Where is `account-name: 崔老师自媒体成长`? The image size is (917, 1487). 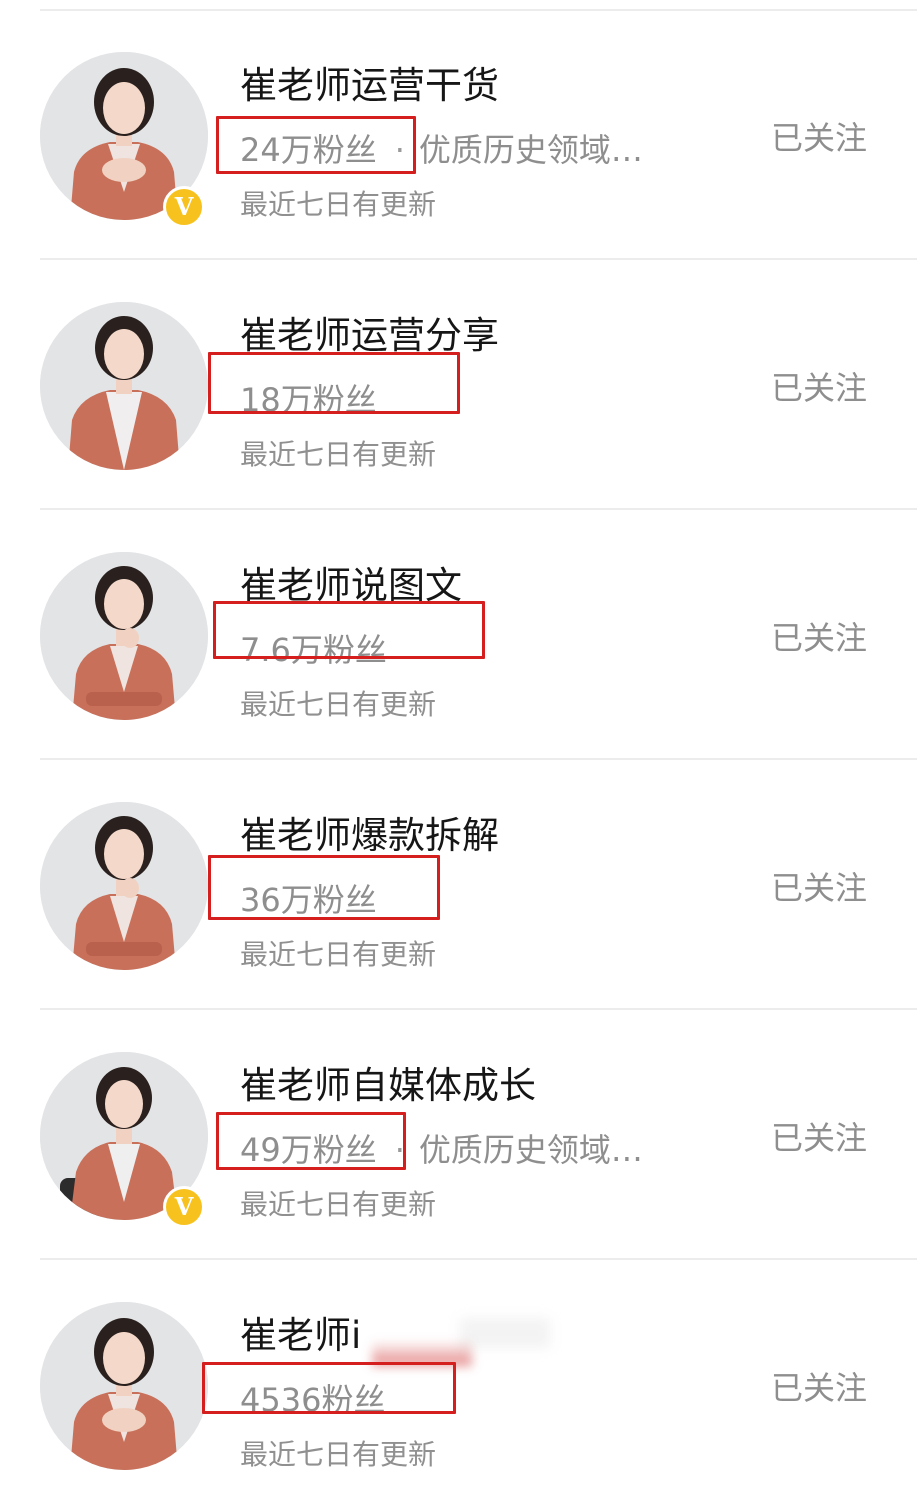 account-name: 崔老师自媒体成长 is located at coordinates (388, 1086).